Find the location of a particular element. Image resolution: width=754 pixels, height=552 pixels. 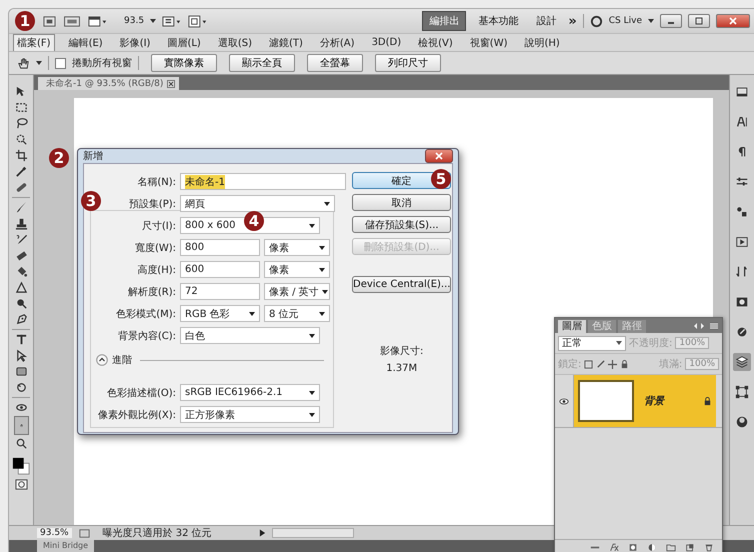

mask-icon is located at coordinates (633, 547).